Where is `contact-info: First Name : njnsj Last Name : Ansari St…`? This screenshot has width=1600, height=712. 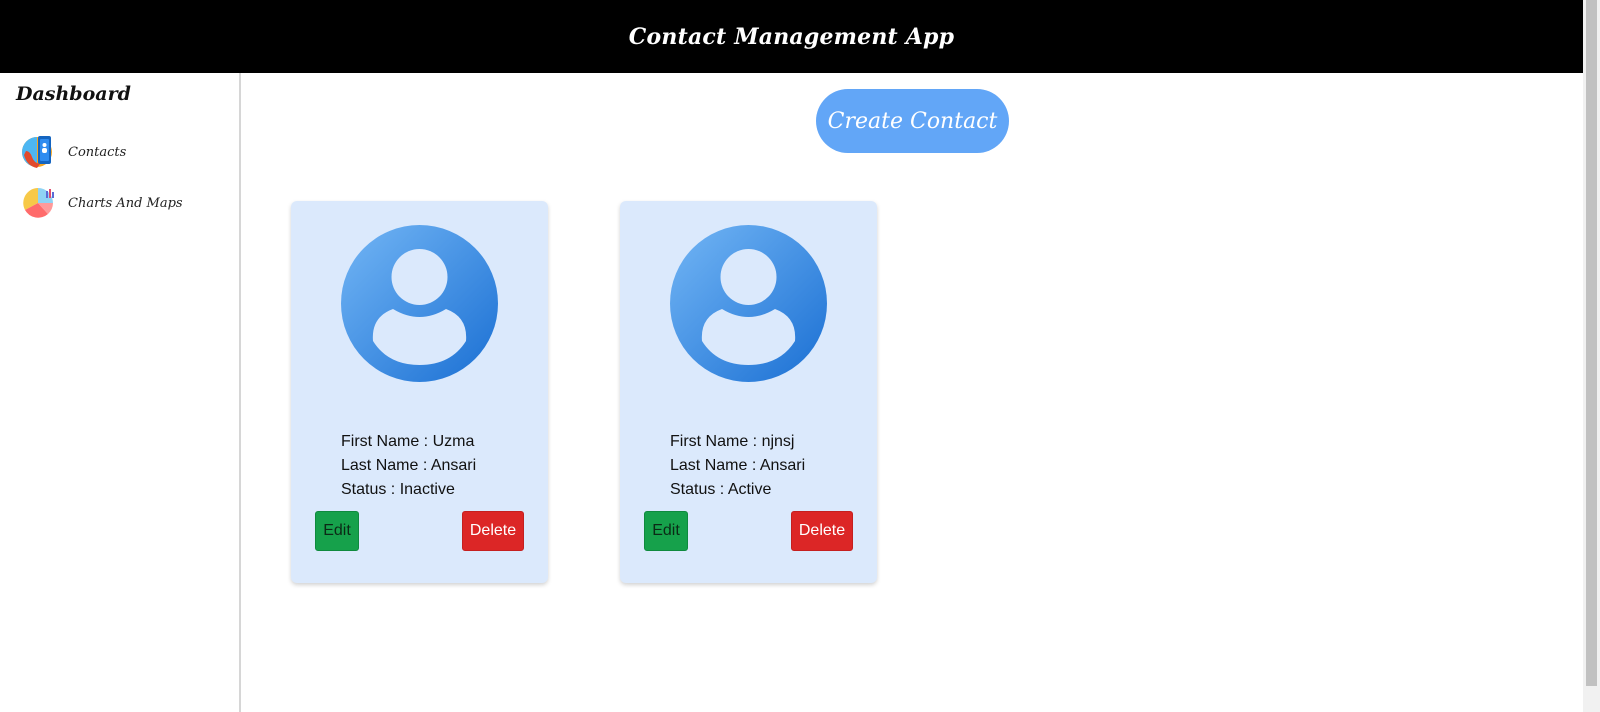 contact-info: First Name : njnsj Last Name : Ansari St… is located at coordinates (737, 466).